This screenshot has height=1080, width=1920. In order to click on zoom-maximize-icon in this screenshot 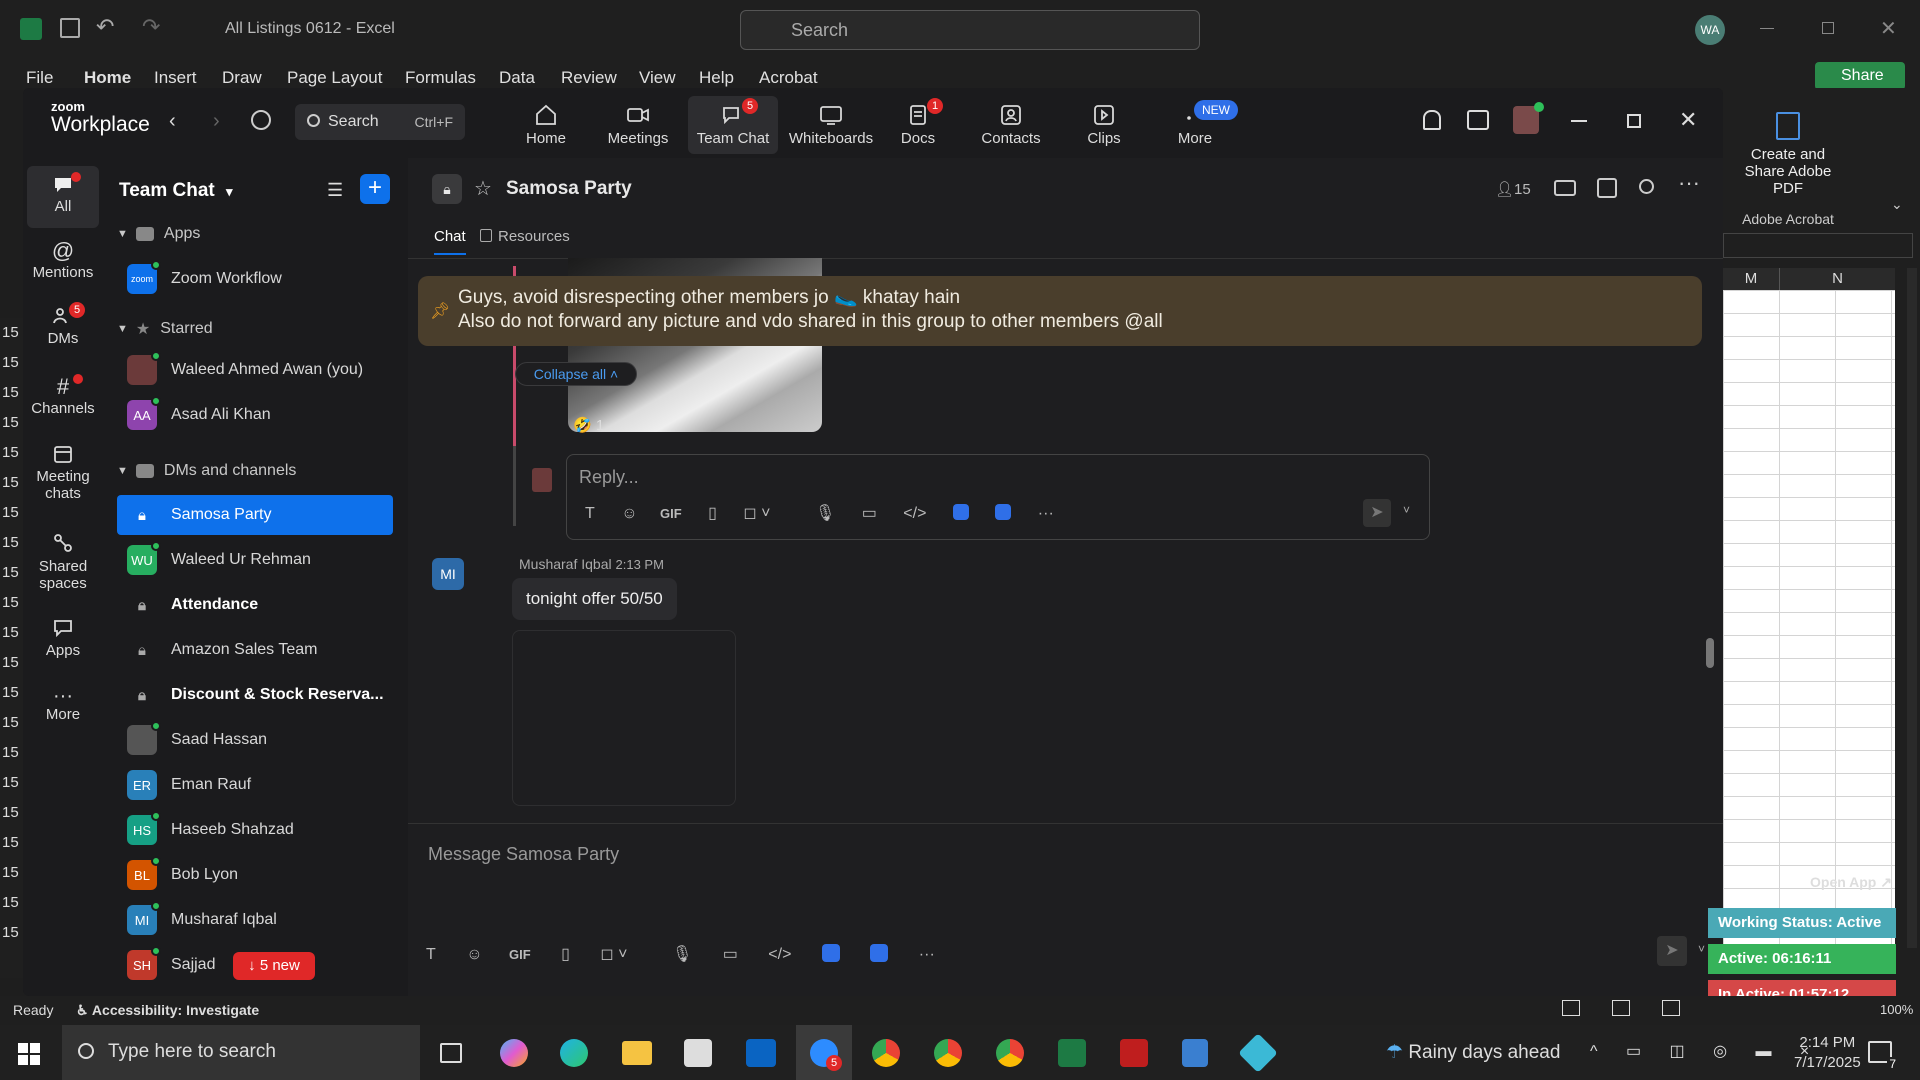, I will do `click(1634, 121)`.